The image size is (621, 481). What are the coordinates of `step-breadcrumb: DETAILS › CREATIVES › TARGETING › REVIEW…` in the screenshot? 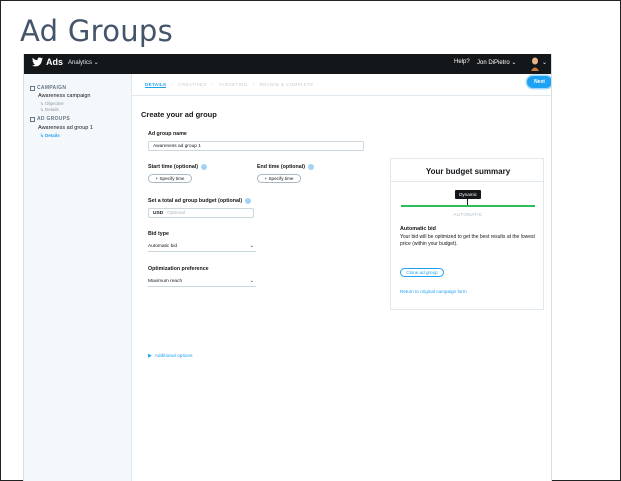 It's located at (229, 85).